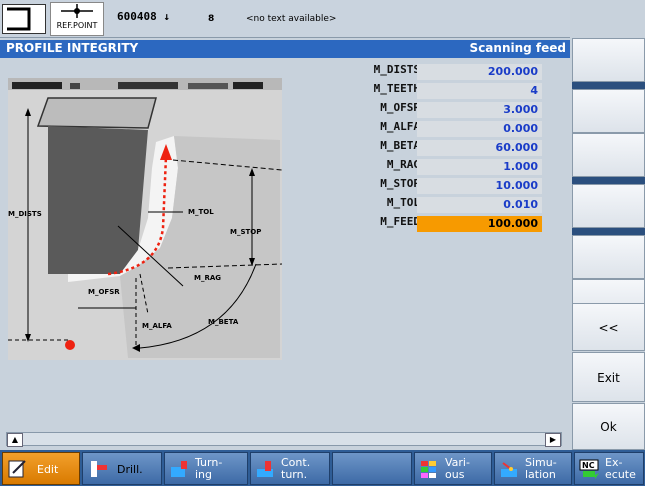 The image size is (645, 486). I want to click on channel-number: 8, so click(211, 19).